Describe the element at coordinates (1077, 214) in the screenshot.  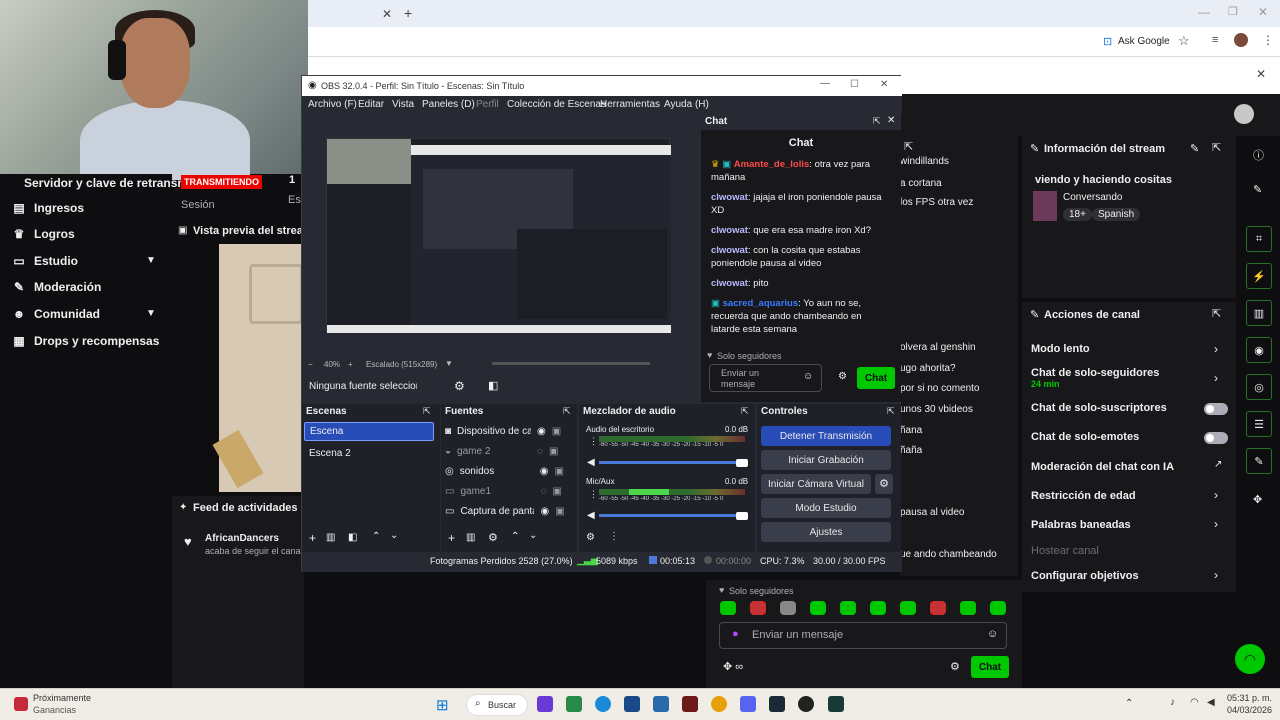
I see `tag-badge: 18+` at that location.